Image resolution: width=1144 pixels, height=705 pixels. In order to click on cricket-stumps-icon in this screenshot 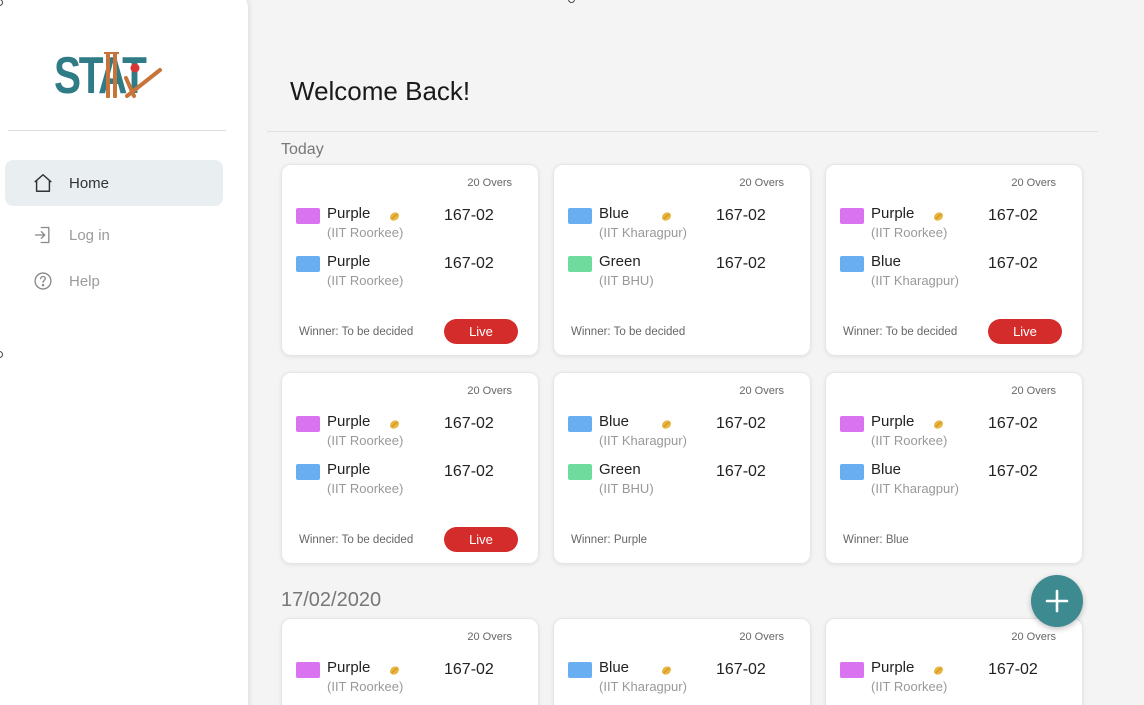, I will do `click(133, 75)`.